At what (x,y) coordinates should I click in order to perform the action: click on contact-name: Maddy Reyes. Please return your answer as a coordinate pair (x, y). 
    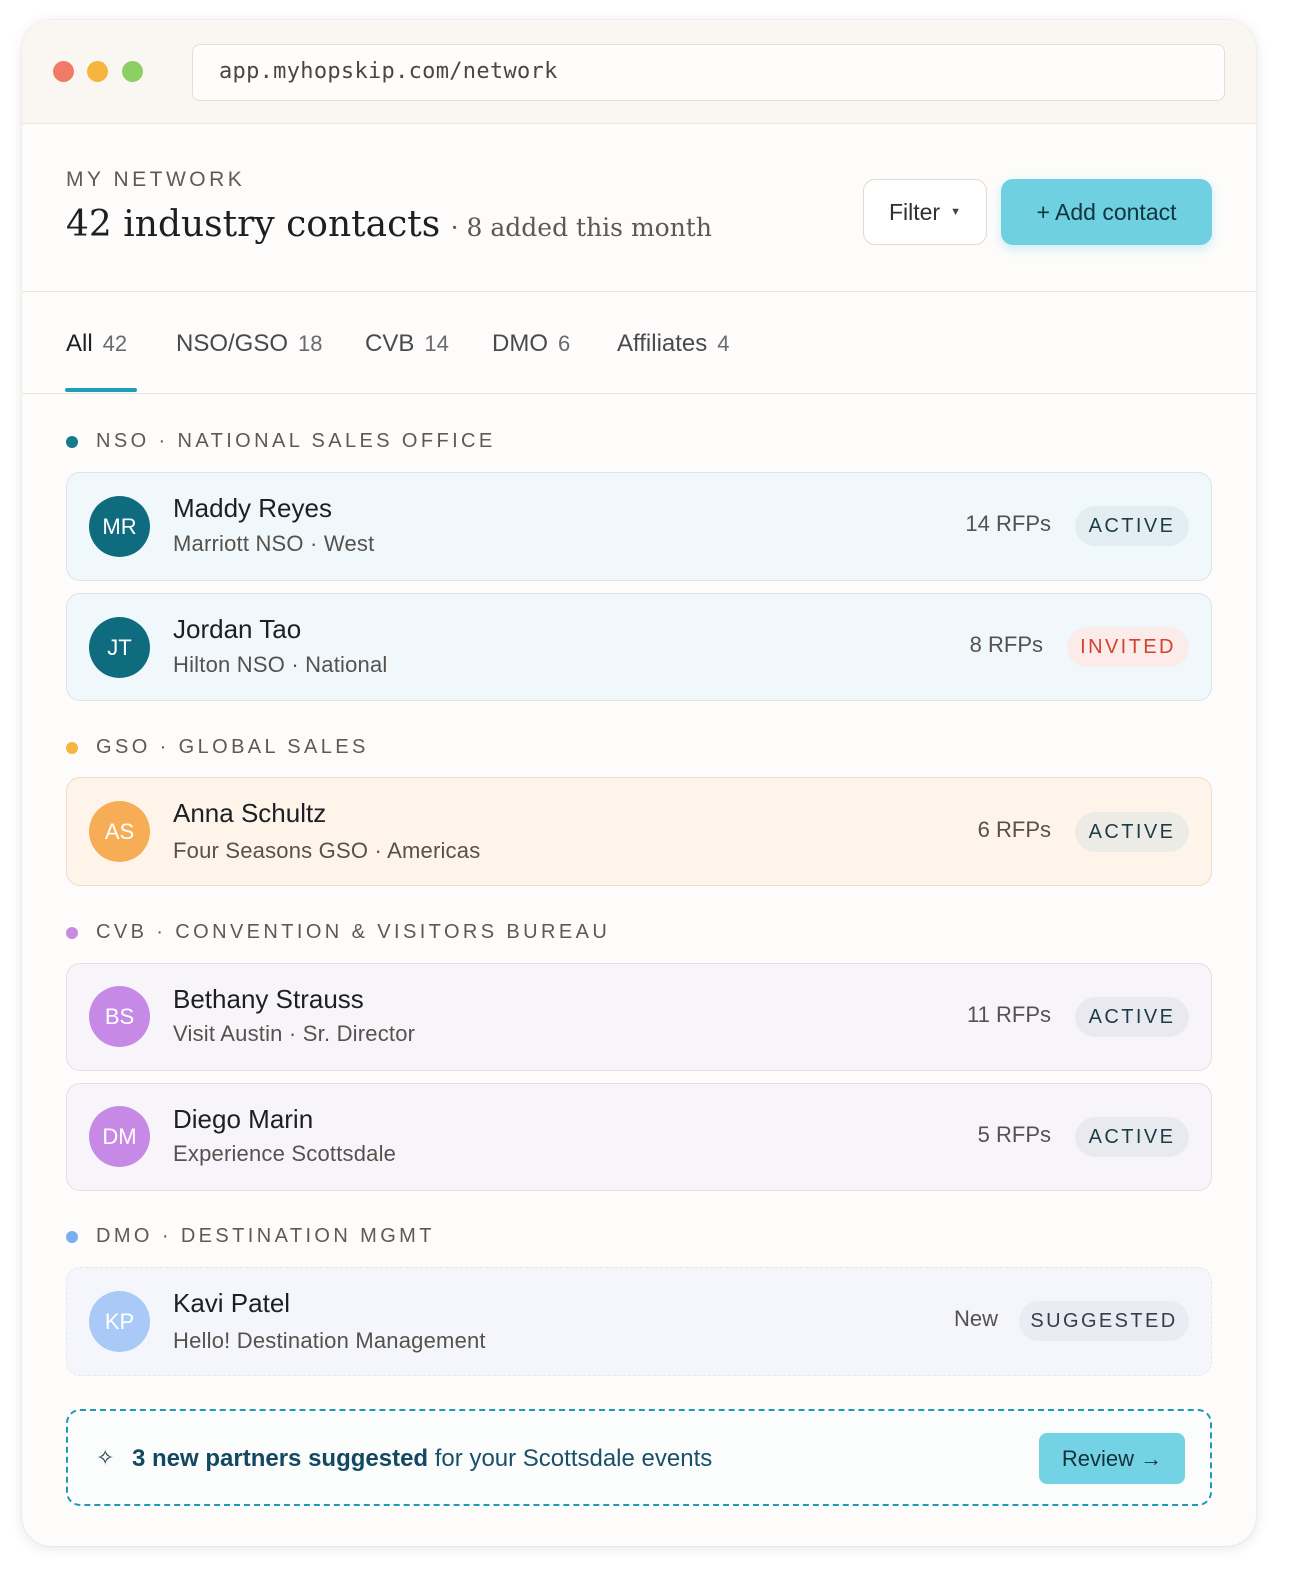
    Looking at the image, I should click on (252, 508).